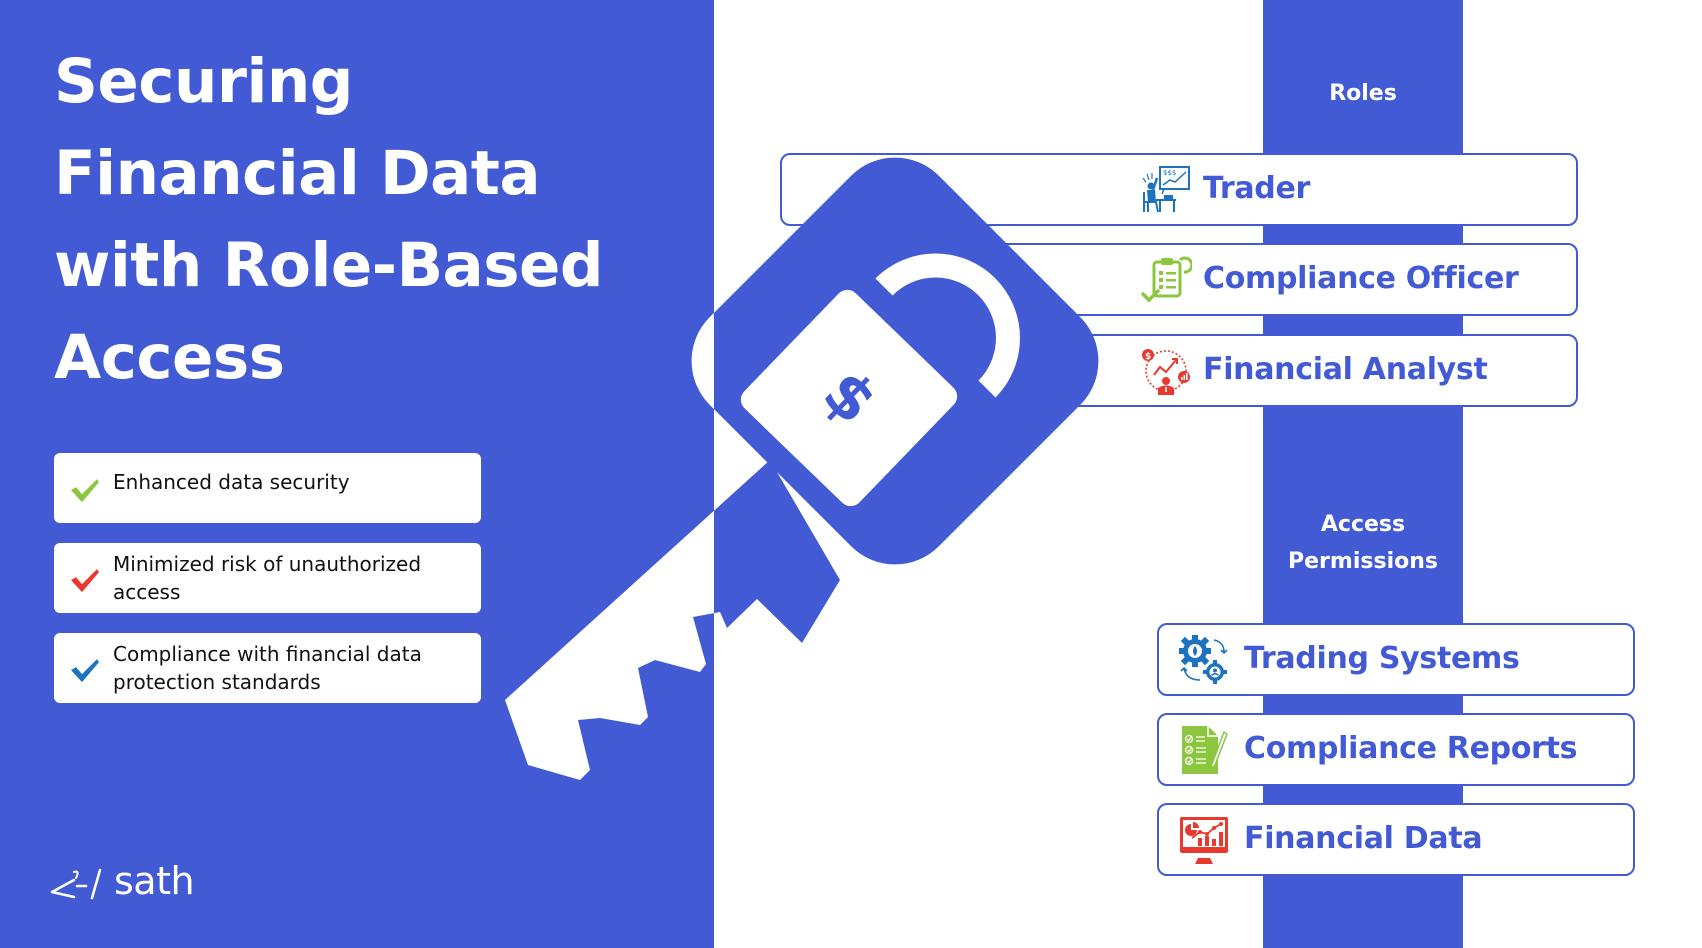 The height and width of the screenshot is (948, 1702). I want to click on role-label: Trader, so click(1257, 188).